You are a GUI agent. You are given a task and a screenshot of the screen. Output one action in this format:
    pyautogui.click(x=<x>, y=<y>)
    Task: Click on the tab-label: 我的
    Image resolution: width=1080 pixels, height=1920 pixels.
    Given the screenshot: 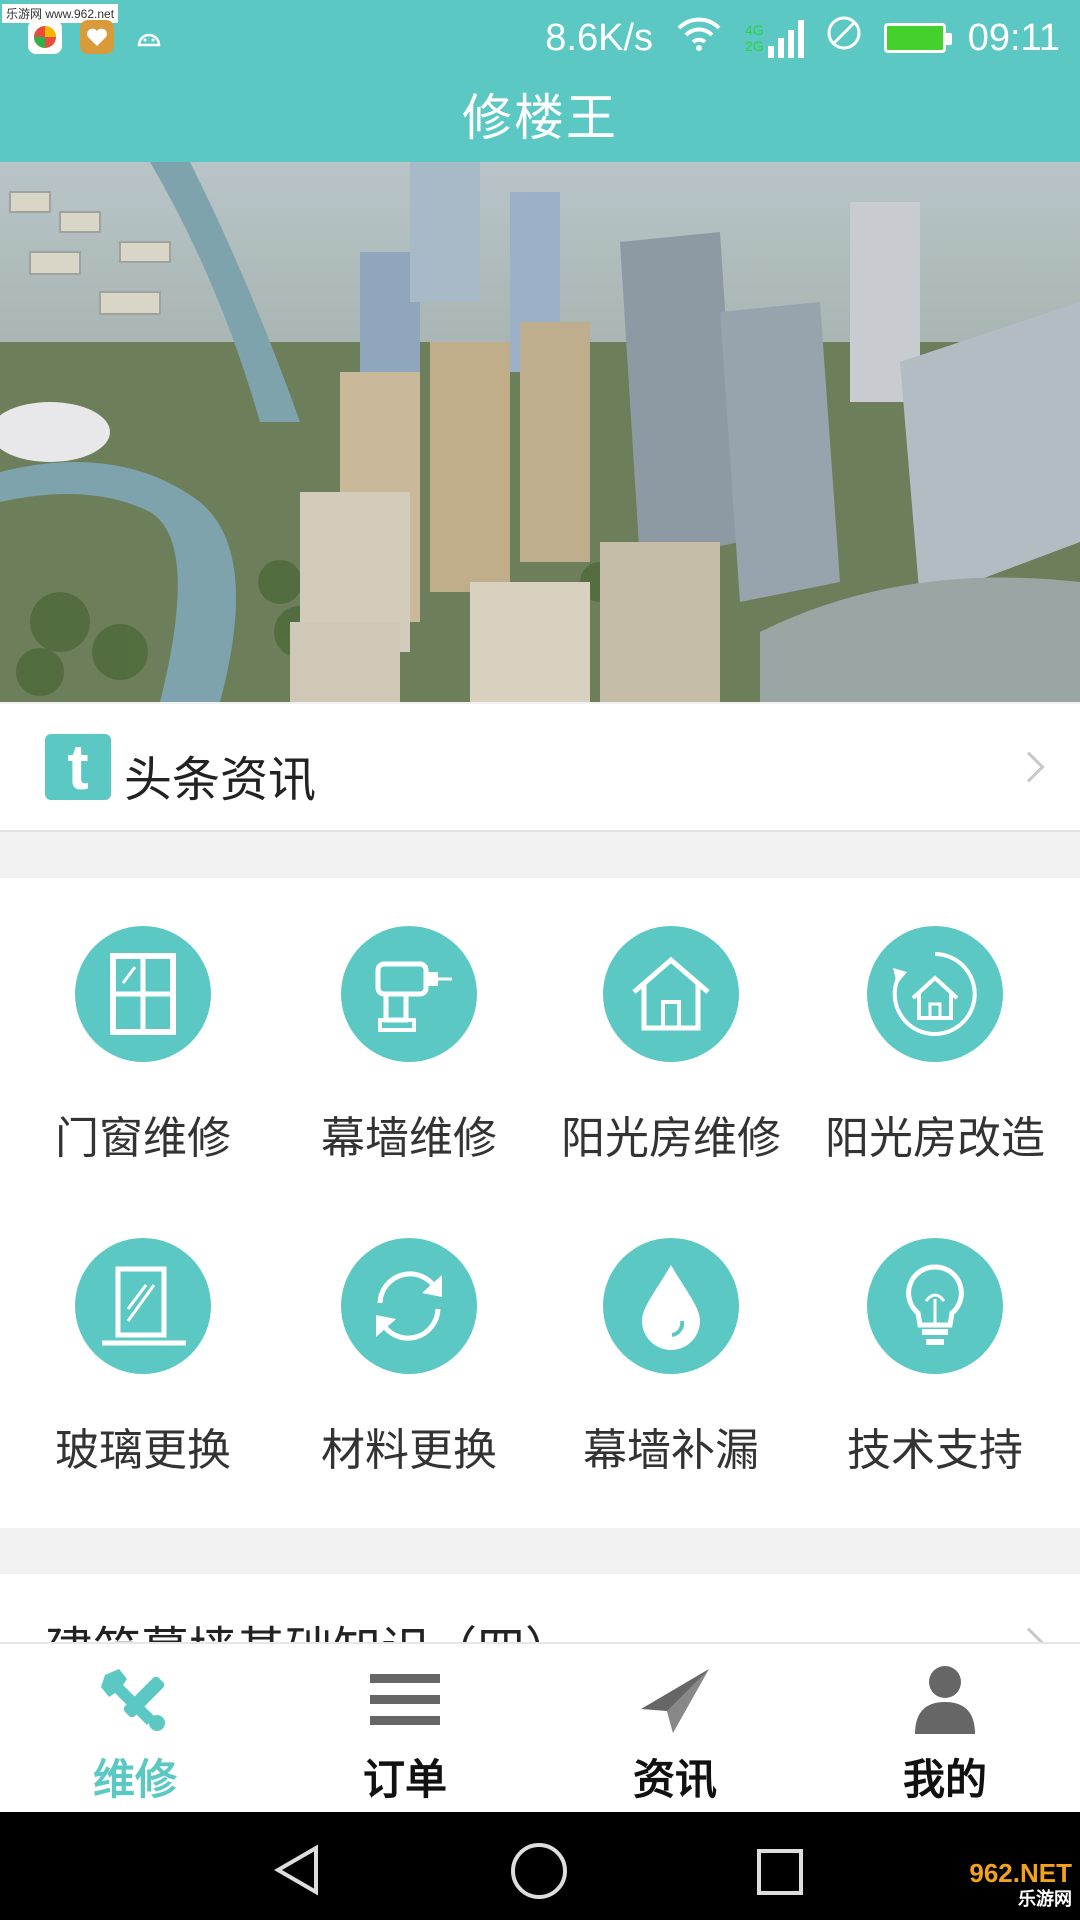 What is the action you would take?
    pyautogui.click(x=944, y=1779)
    